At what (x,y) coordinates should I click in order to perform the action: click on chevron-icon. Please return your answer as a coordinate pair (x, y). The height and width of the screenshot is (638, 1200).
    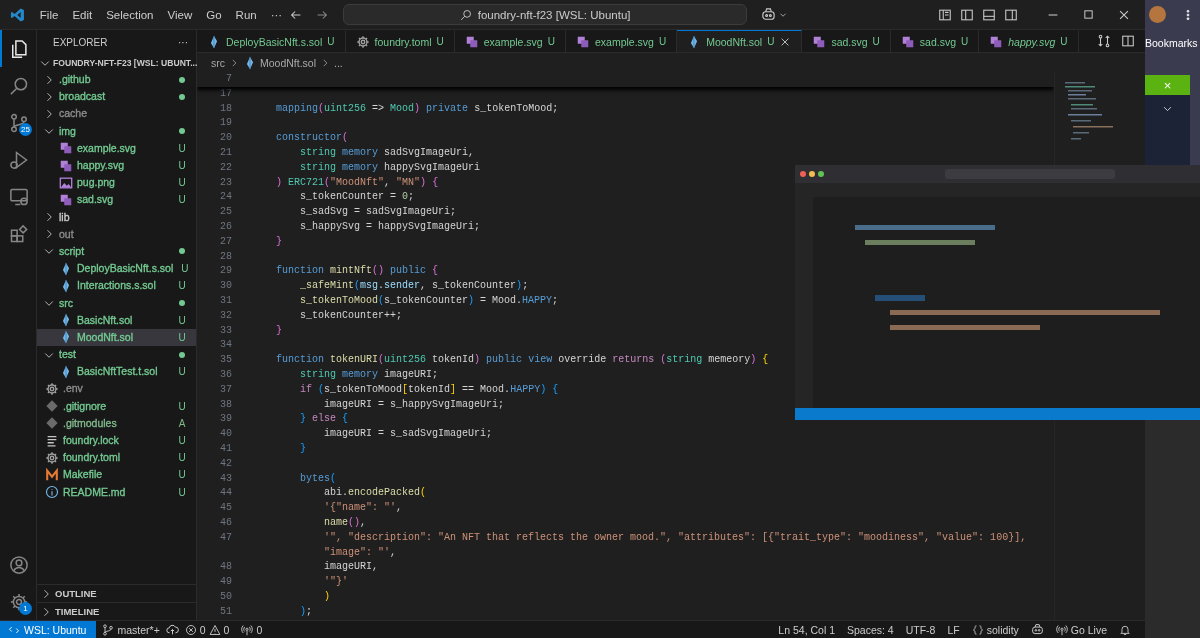
    Looking at the image, I should click on (234, 62).